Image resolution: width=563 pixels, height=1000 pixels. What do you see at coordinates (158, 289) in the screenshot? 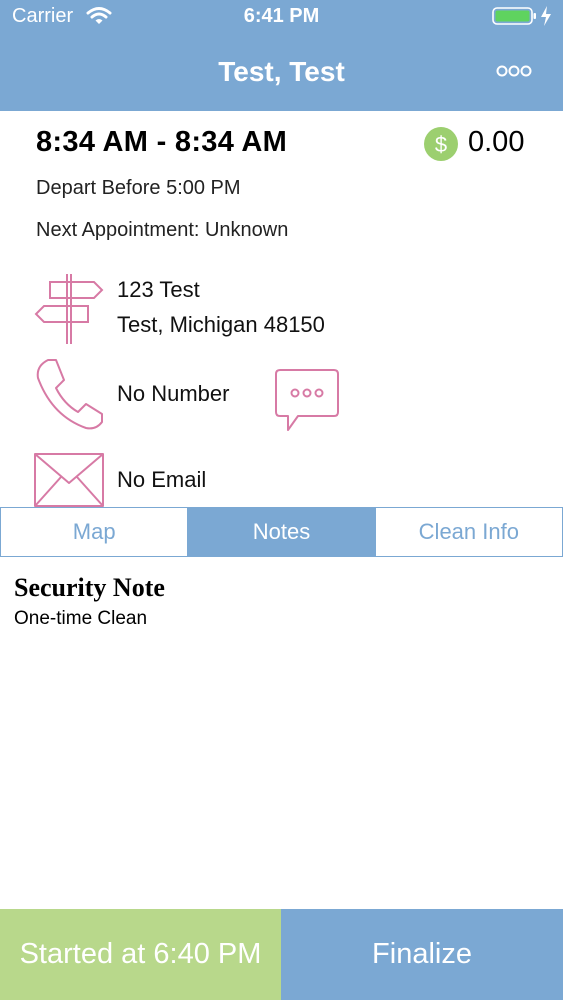
I see `address-line-1: 123 Test` at bounding box center [158, 289].